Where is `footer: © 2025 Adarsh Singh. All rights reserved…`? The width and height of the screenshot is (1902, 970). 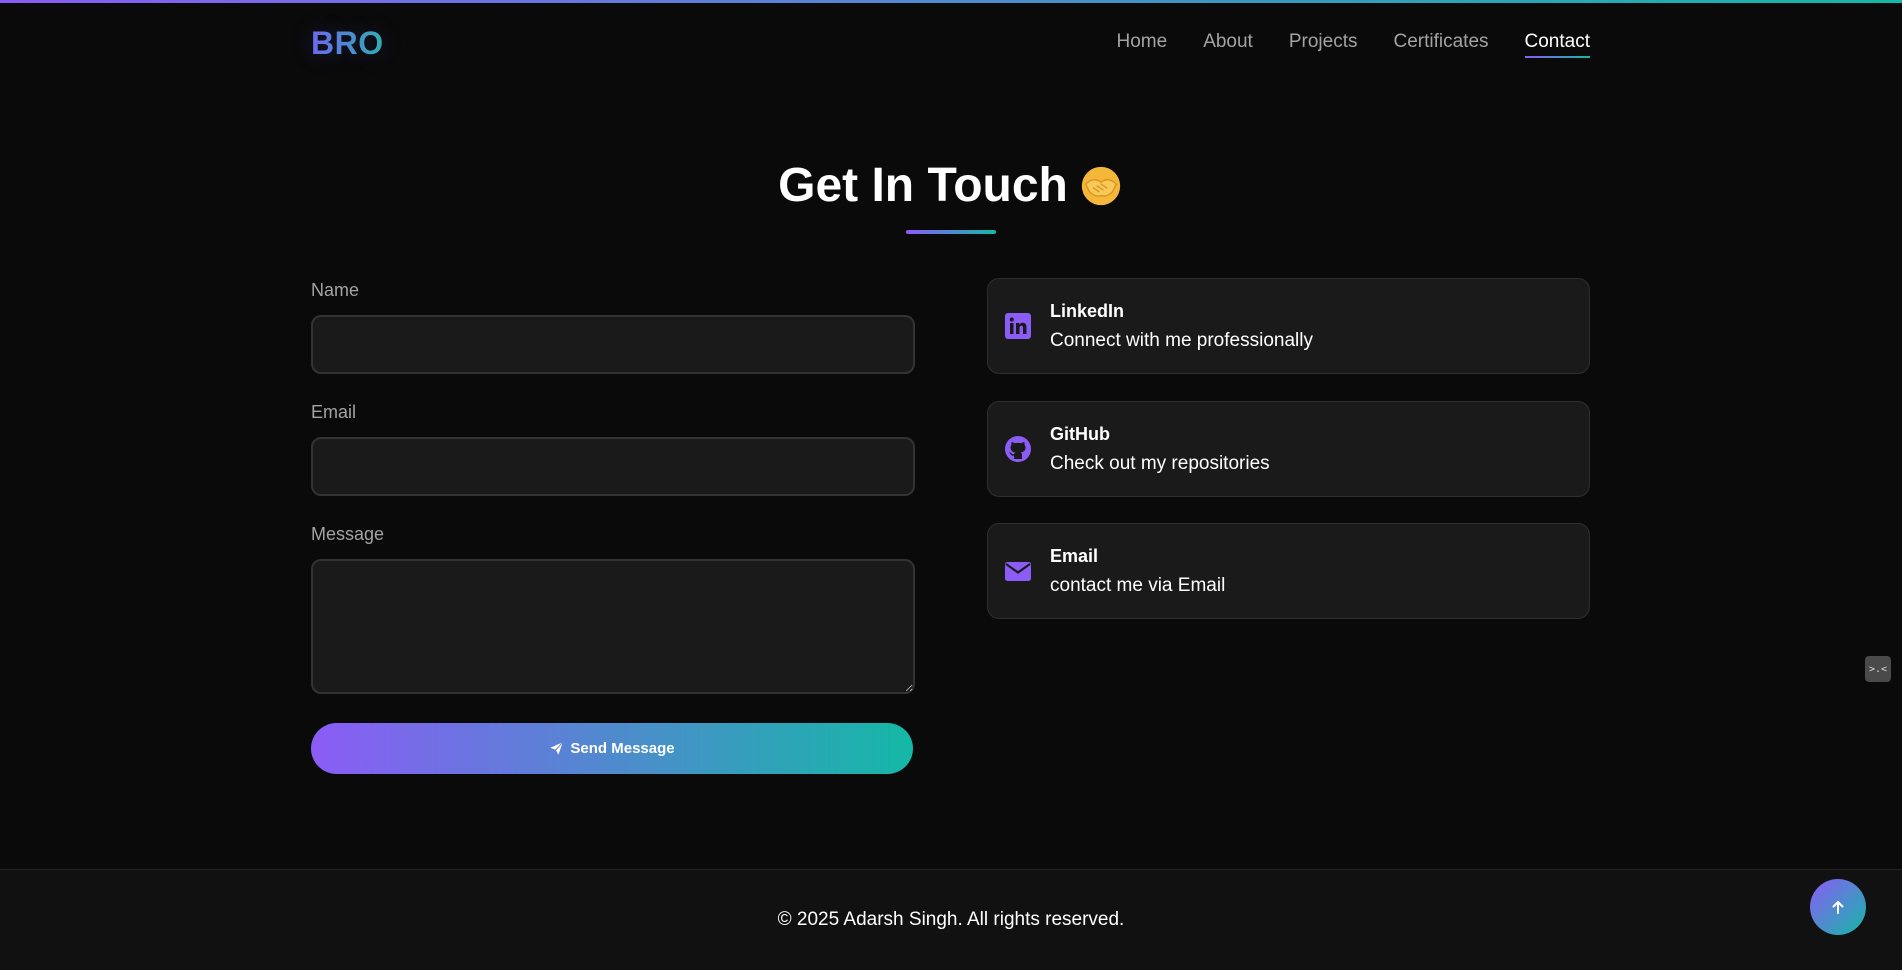 footer: © 2025 Adarsh Singh. All rights reserved… is located at coordinates (951, 919).